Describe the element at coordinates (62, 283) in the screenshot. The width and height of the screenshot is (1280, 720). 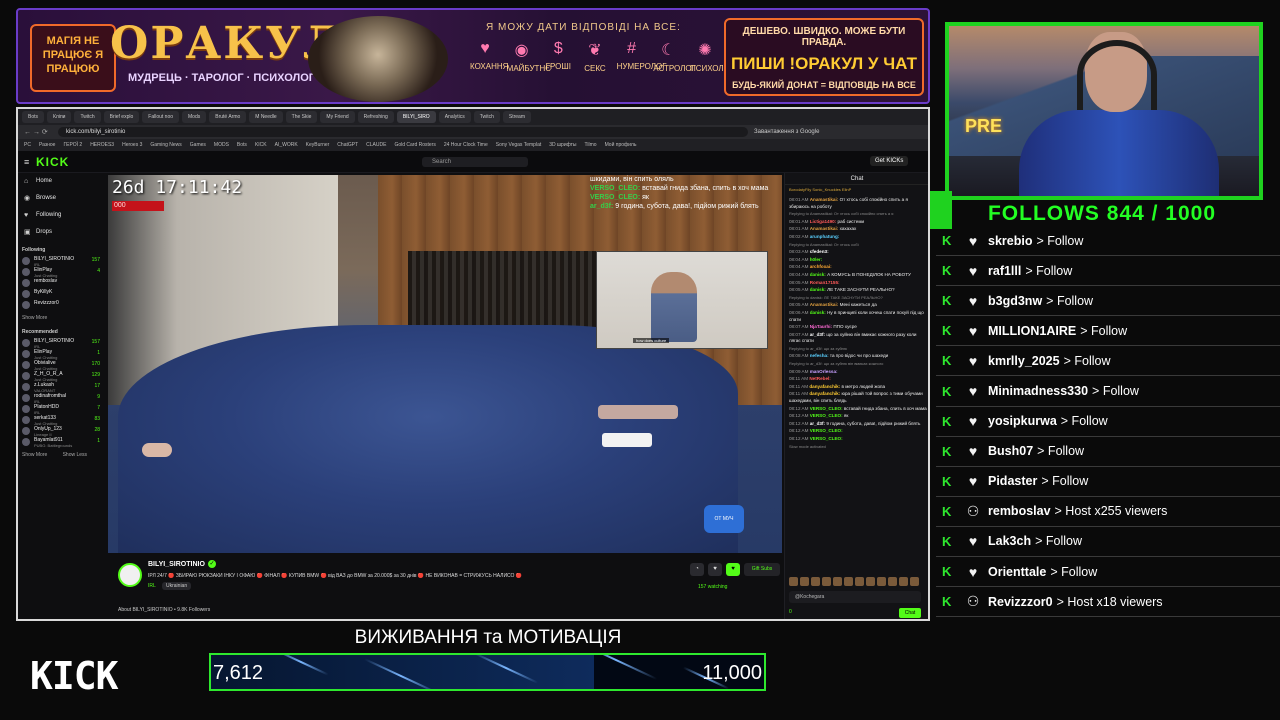
I see `channel-item: remboslav` at that location.